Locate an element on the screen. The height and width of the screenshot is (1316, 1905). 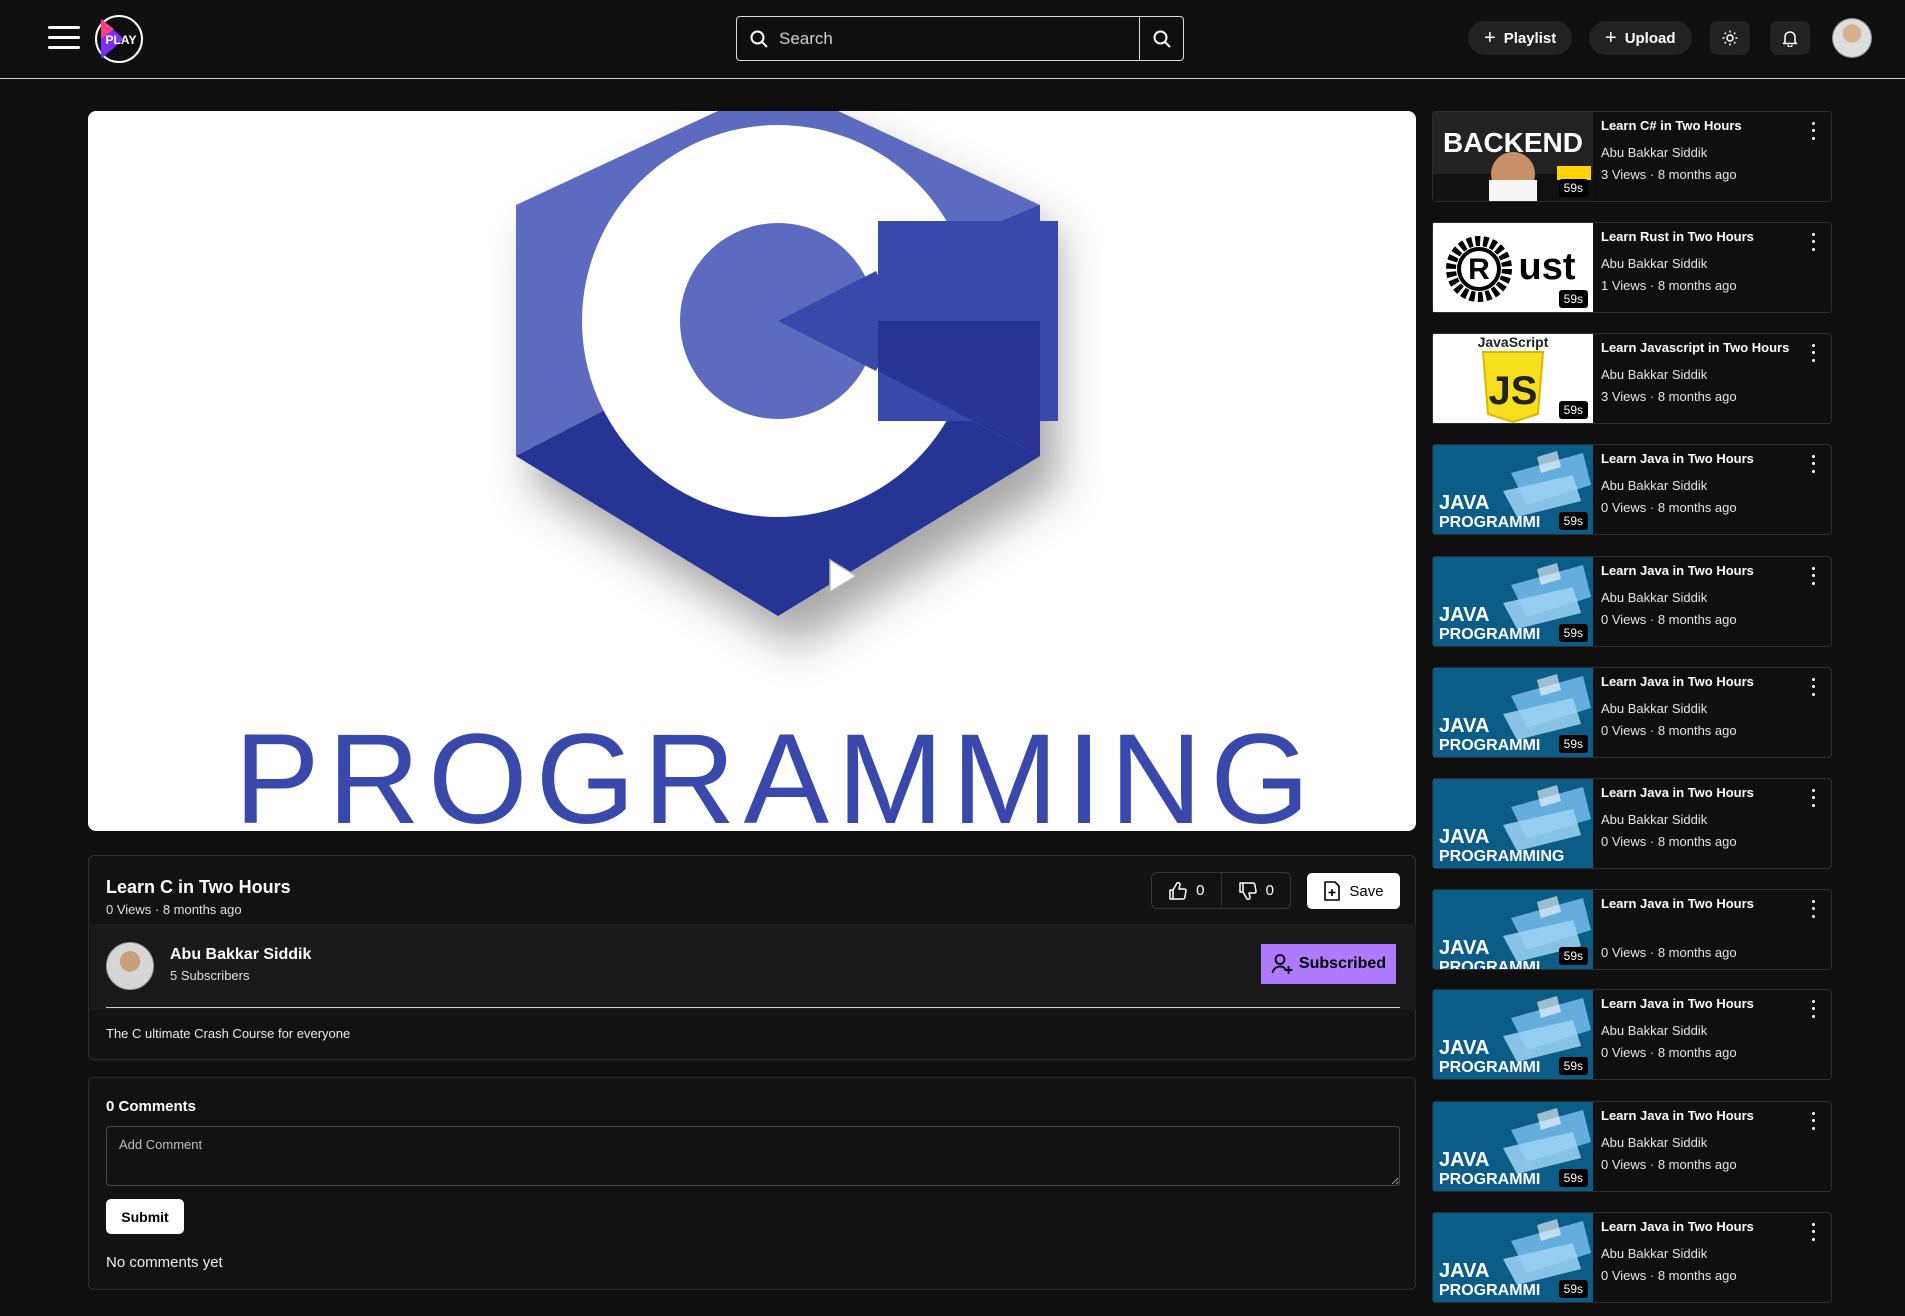
save-button: Save is located at coordinates (1353, 891).